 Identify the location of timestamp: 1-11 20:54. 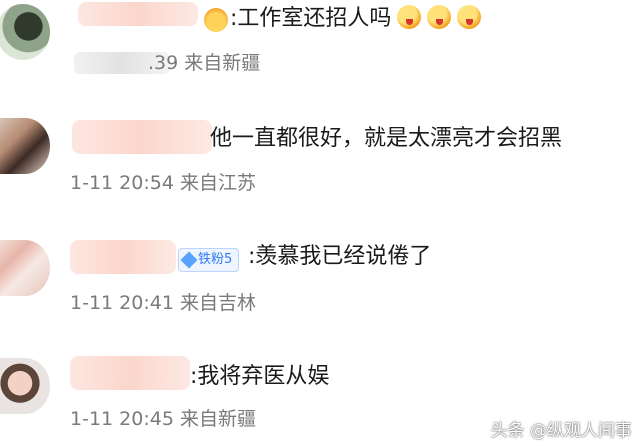
(122, 183).